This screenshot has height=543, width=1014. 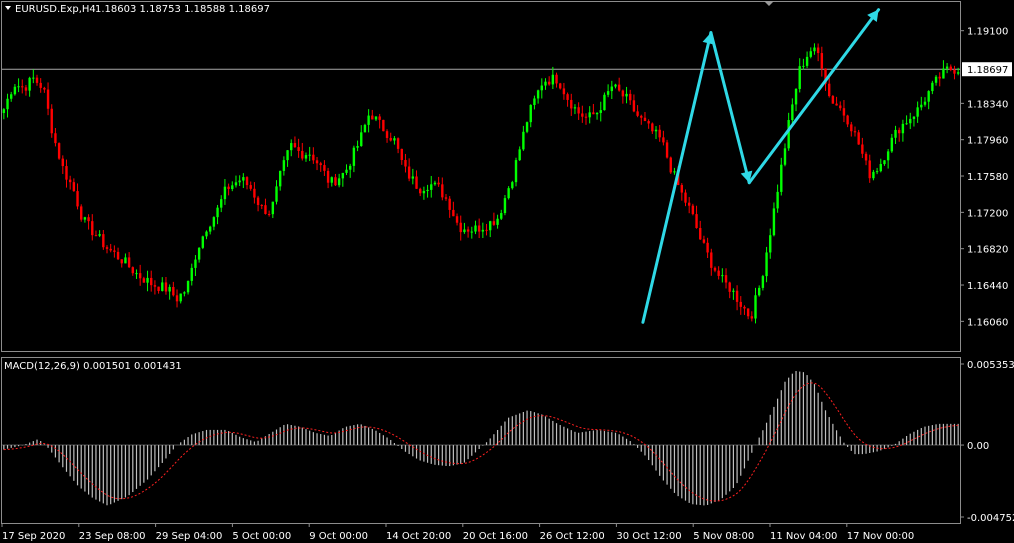 I want to click on time-tick-label: 14 Oct 20:00, so click(x=418, y=536).